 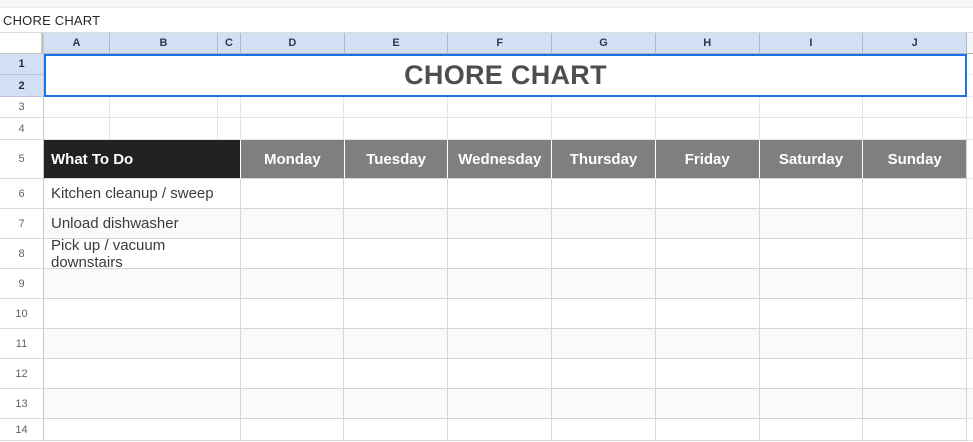 What do you see at coordinates (293, 43) in the screenshot?
I see `column-header-d: D` at bounding box center [293, 43].